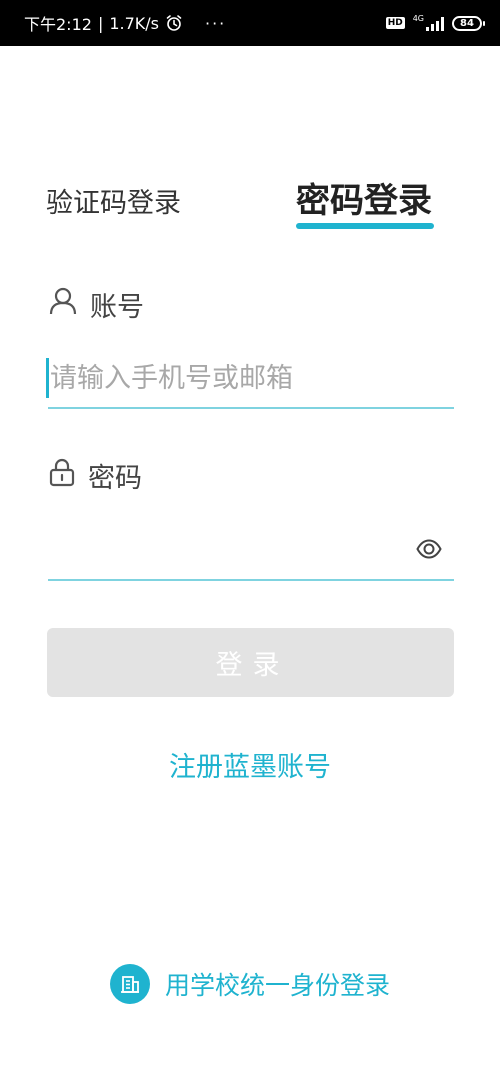  What do you see at coordinates (63, 304) in the screenshot?
I see `user-icon` at bounding box center [63, 304].